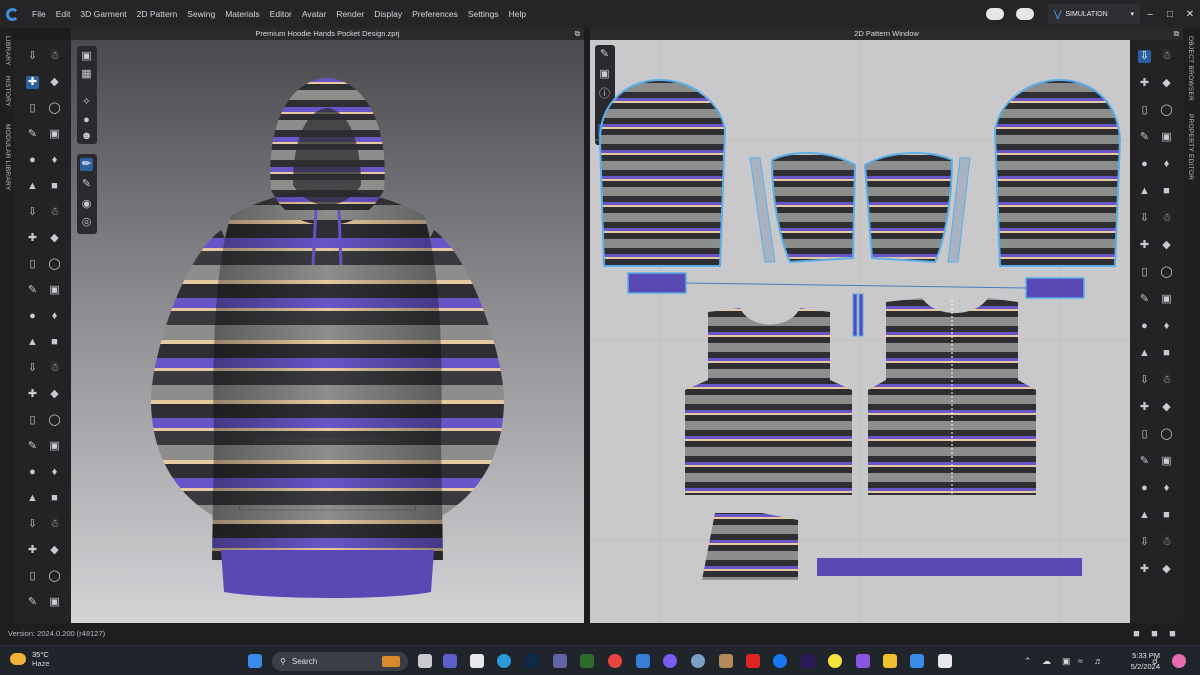 The image size is (1200, 675). I want to click on undock-icon: ⧉, so click(577, 34).